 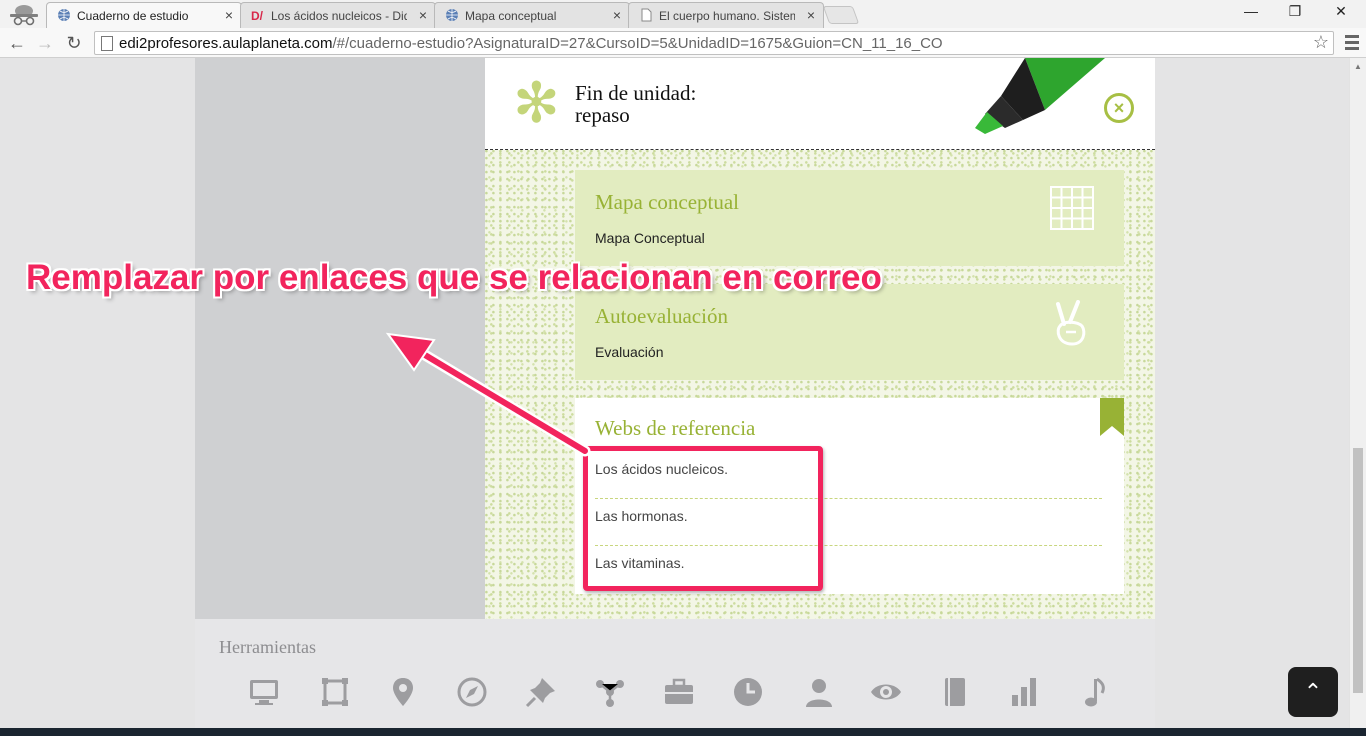 I want to click on network-icon, so click(x=610, y=692).